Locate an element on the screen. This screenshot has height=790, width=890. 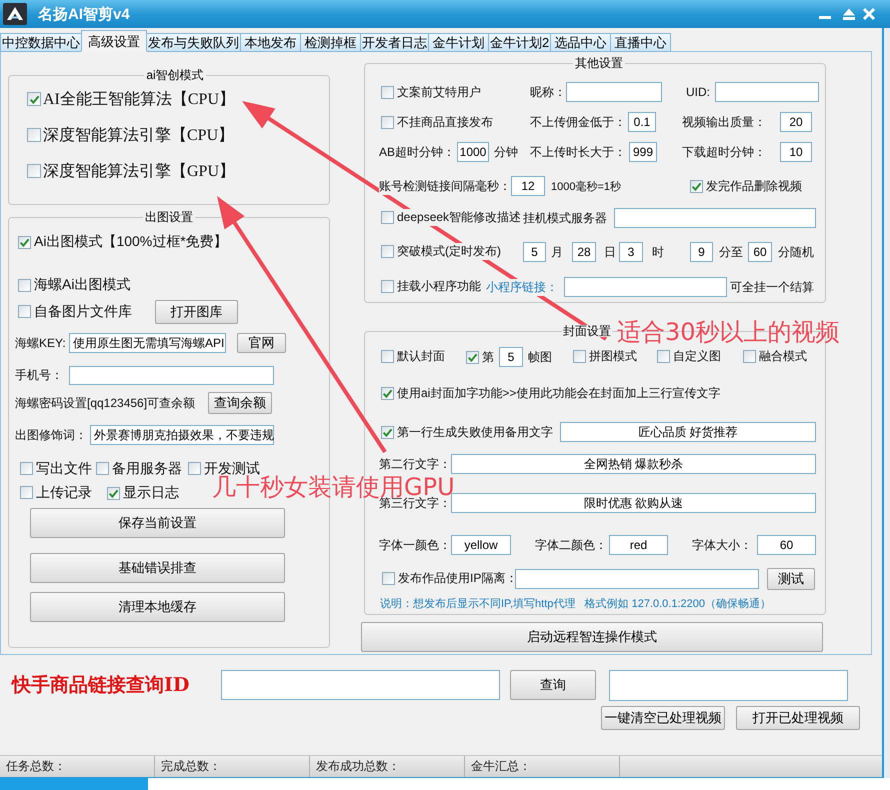
tab: 发布与失败队列 is located at coordinates (193, 42).